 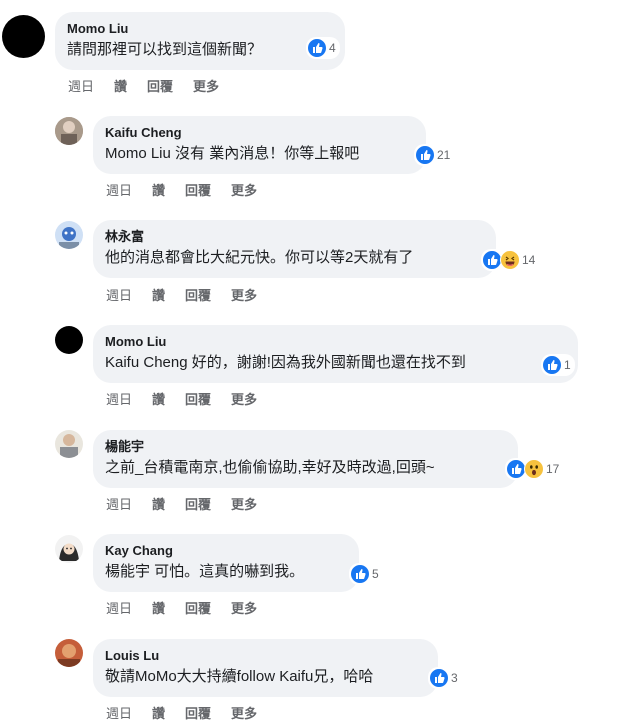 I want to click on reaction-count: 4, so click(x=332, y=48).